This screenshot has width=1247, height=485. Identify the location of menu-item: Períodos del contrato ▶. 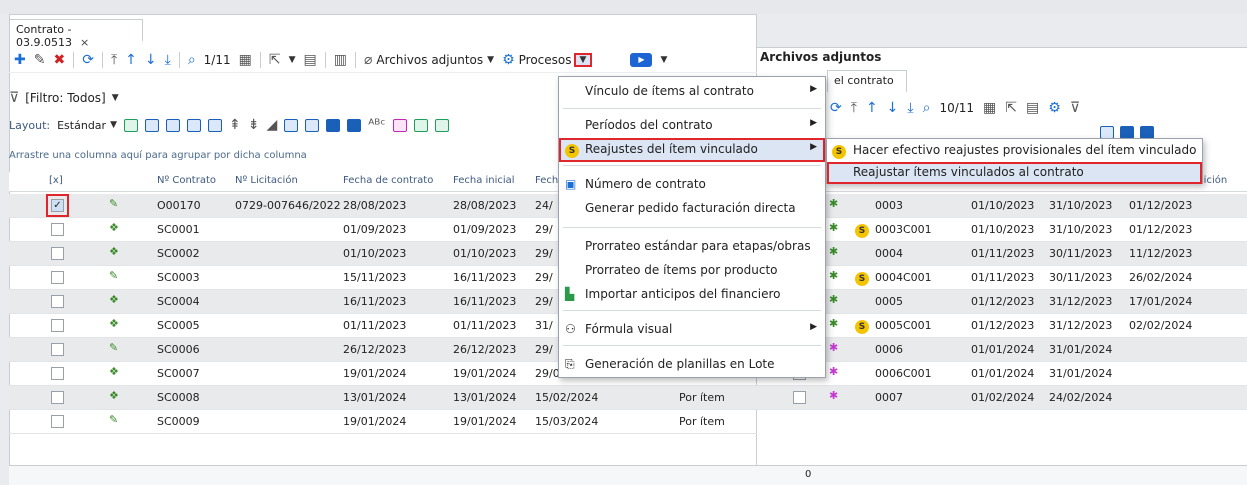
(692, 126).